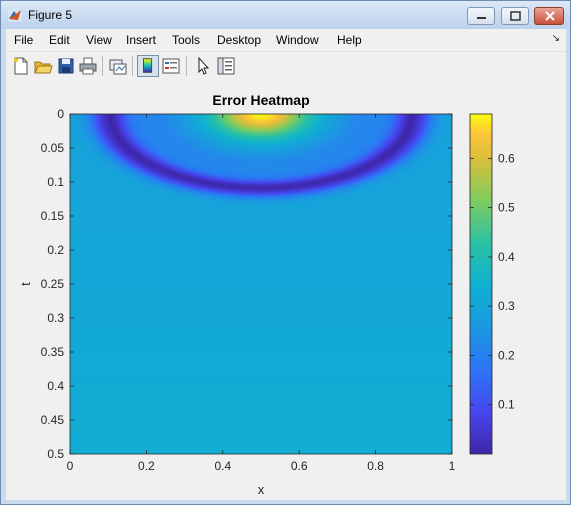  Describe the element at coordinates (299, 466) in the screenshot. I see `x-tick-label: 0.6` at that location.